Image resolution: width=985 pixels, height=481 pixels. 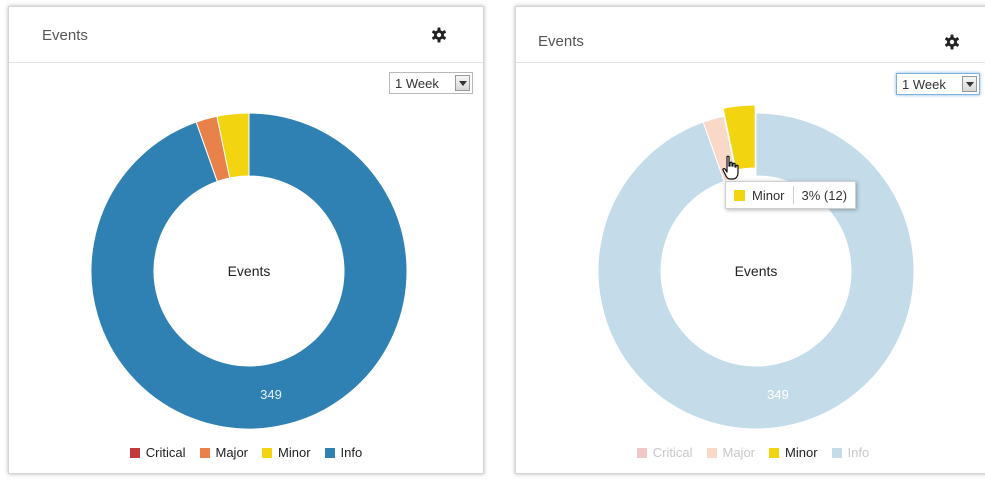 I want to click on tooltip-divider, so click(x=793, y=195).